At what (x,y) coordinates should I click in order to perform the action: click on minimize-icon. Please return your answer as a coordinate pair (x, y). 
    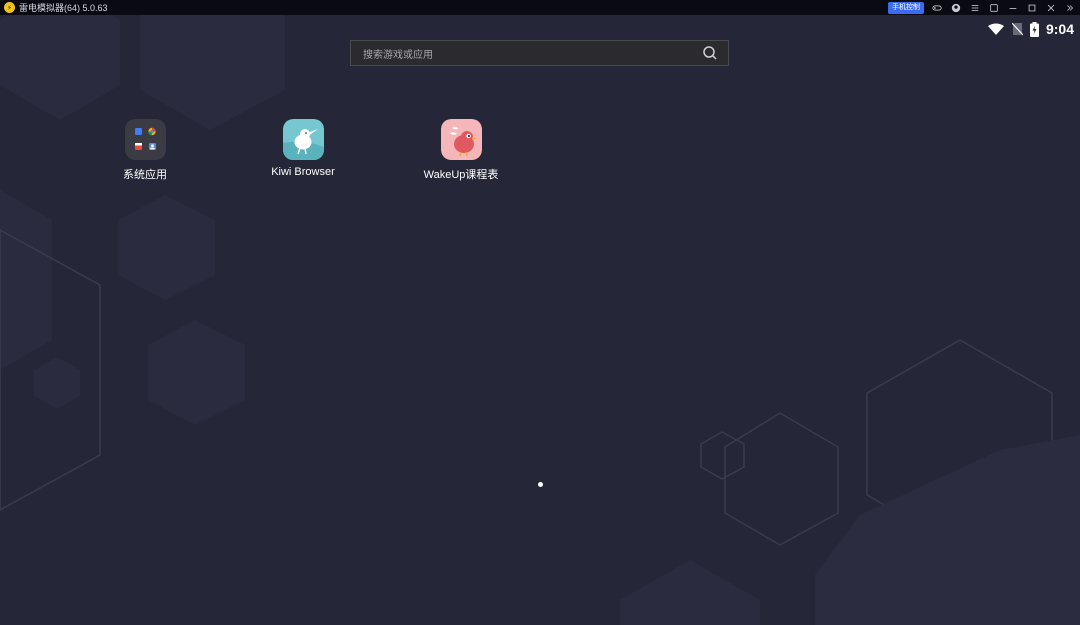
    Looking at the image, I should click on (1013, 8).